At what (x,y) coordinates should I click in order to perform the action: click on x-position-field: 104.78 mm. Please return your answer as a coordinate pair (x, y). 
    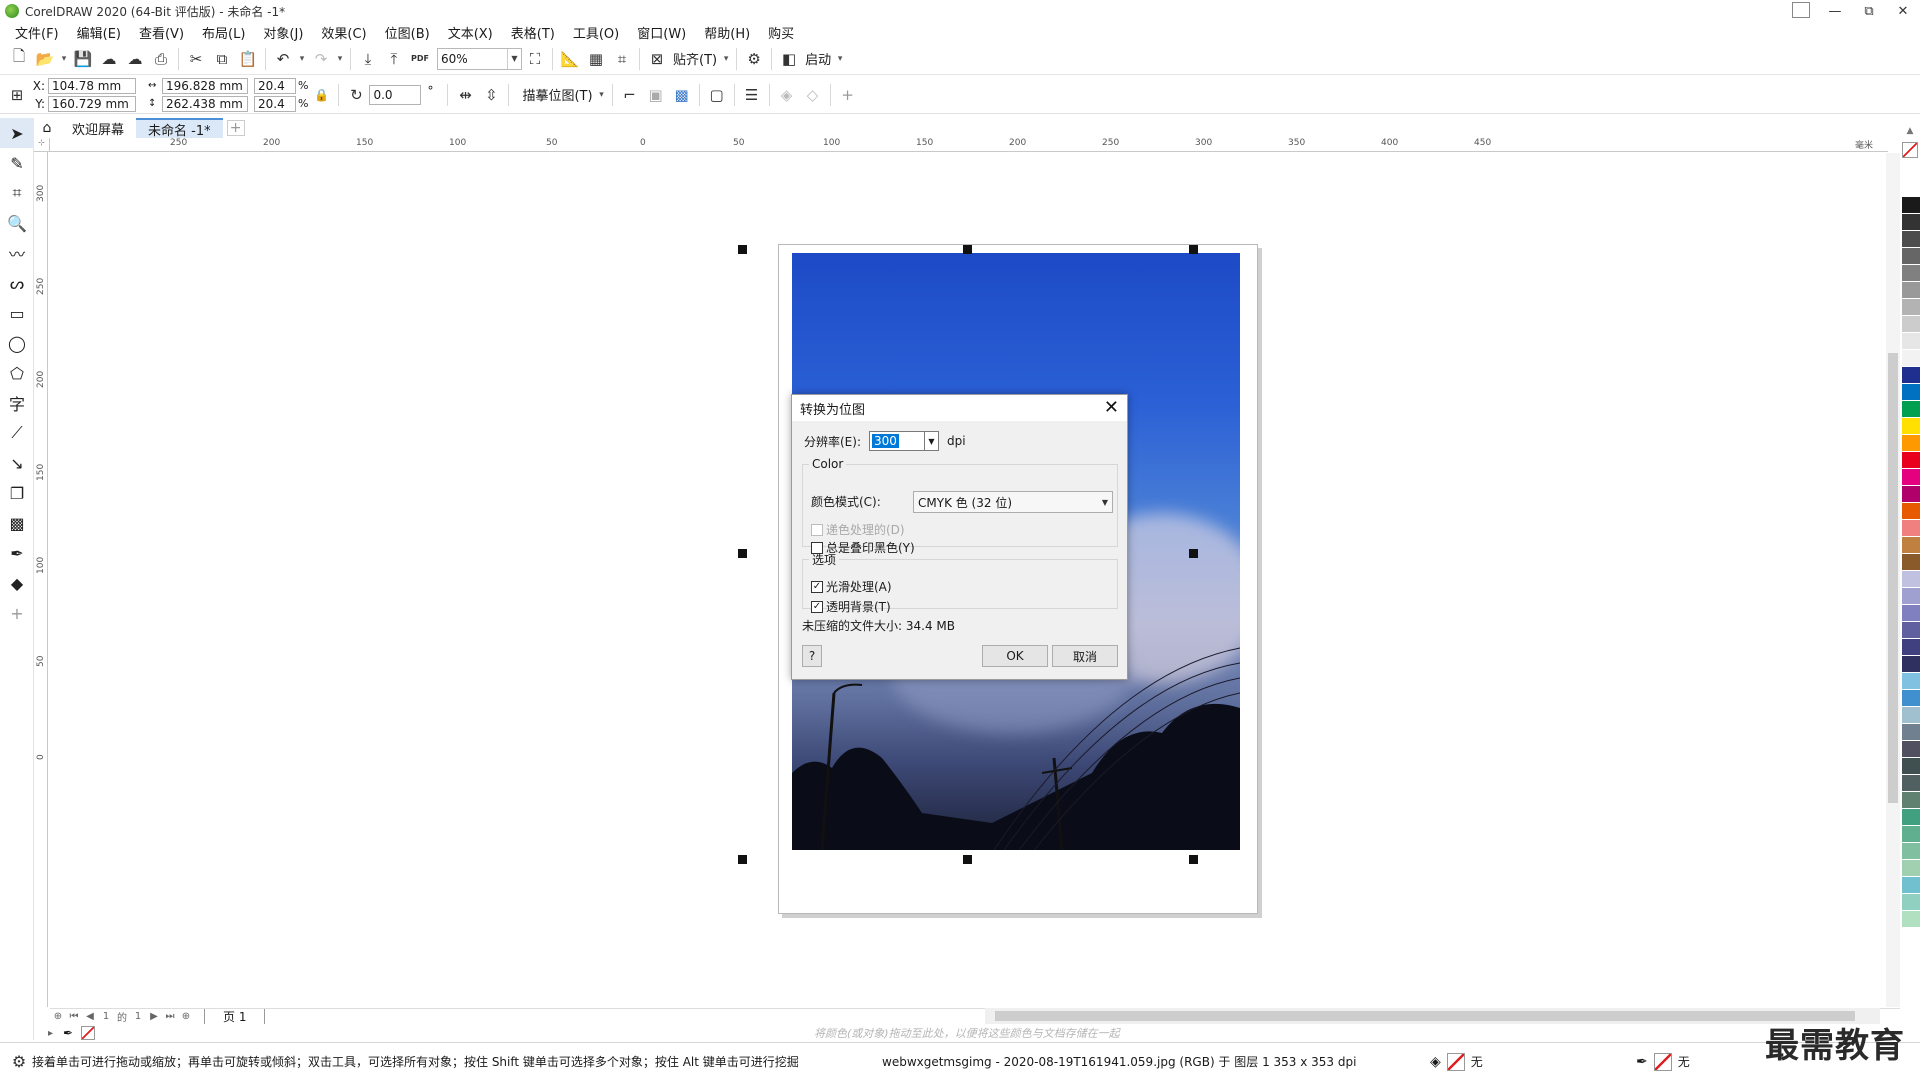
    Looking at the image, I should click on (92, 85).